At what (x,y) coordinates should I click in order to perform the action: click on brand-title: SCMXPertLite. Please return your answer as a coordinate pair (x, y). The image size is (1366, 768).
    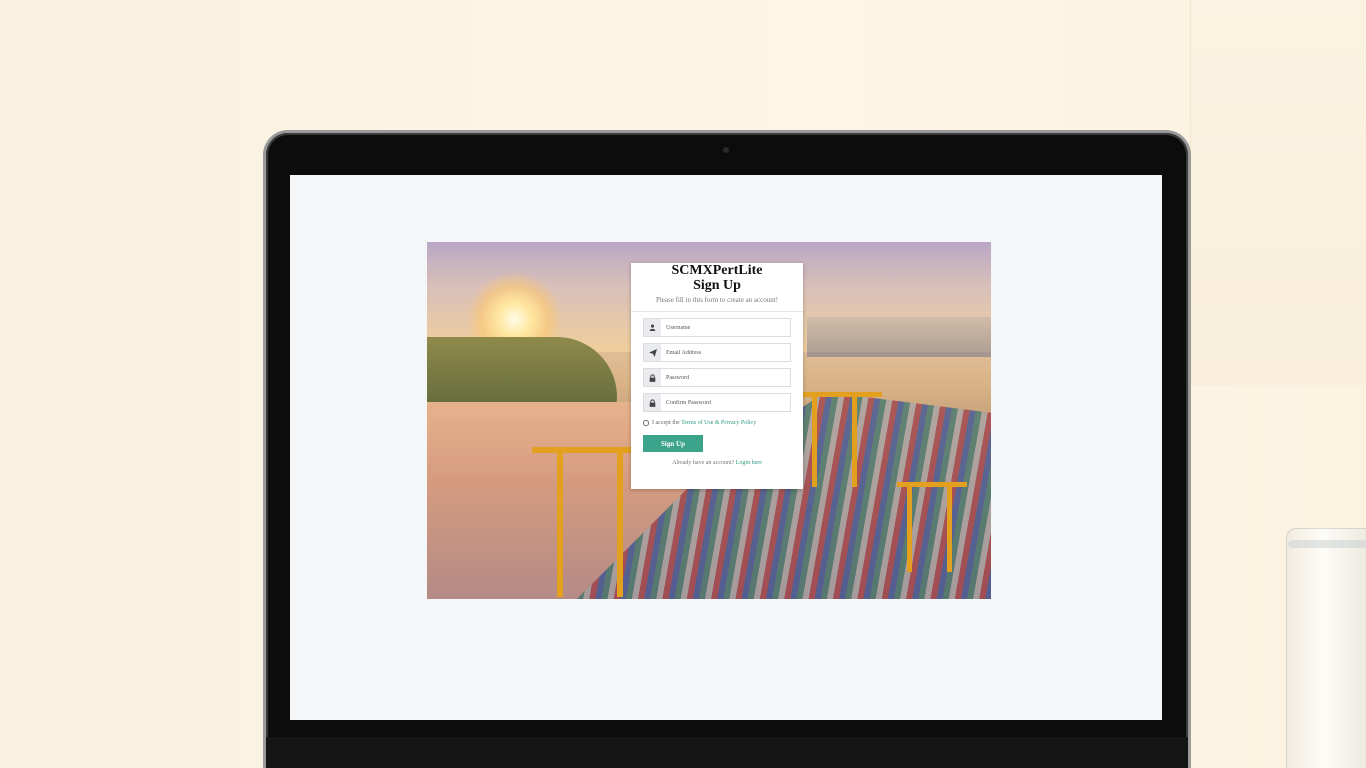
    Looking at the image, I should click on (717, 270).